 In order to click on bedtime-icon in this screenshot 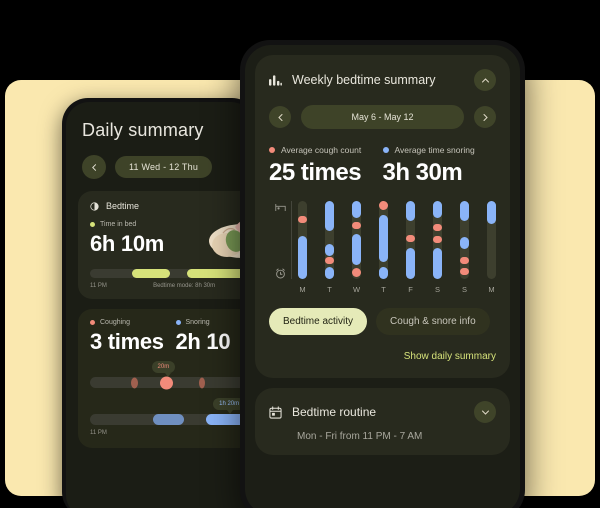, I will do `click(94, 206)`.